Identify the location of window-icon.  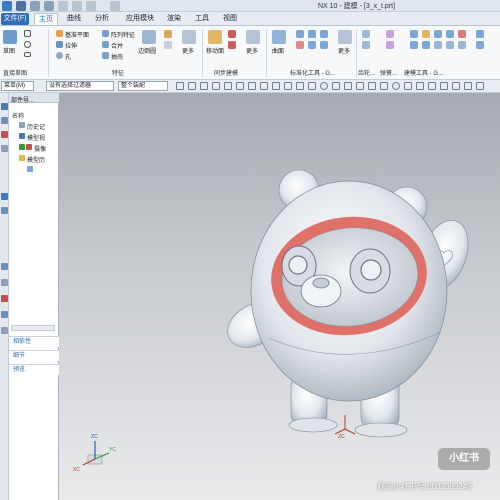
(115, 6).